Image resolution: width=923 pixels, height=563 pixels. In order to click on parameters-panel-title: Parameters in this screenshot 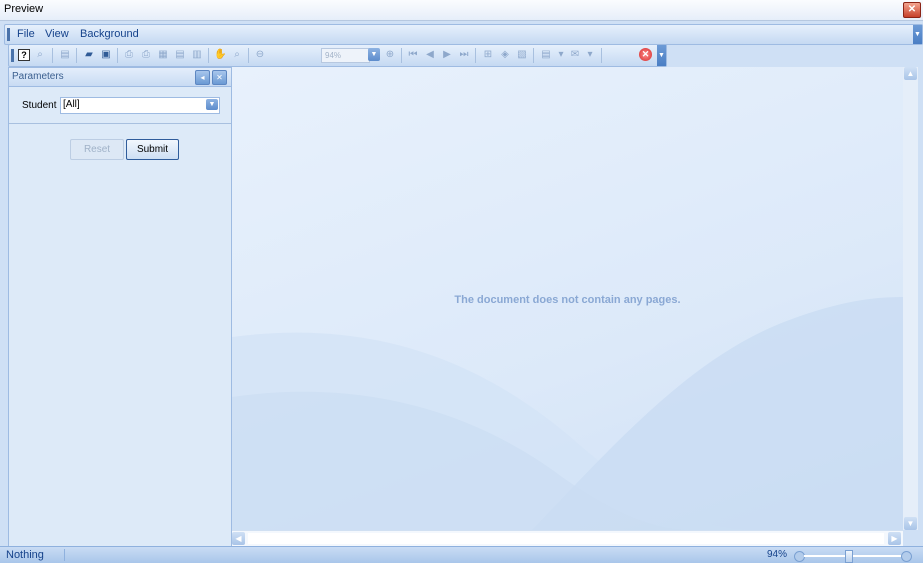, I will do `click(38, 76)`.